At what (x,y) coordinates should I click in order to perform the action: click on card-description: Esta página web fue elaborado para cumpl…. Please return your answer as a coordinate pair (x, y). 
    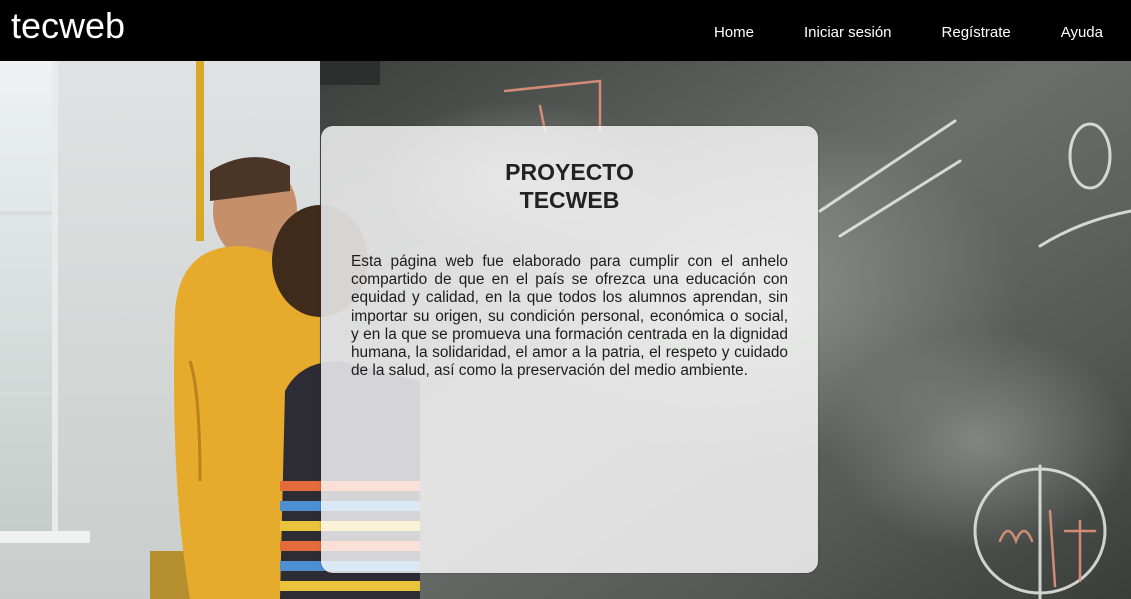
    Looking at the image, I should click on (569, 316).